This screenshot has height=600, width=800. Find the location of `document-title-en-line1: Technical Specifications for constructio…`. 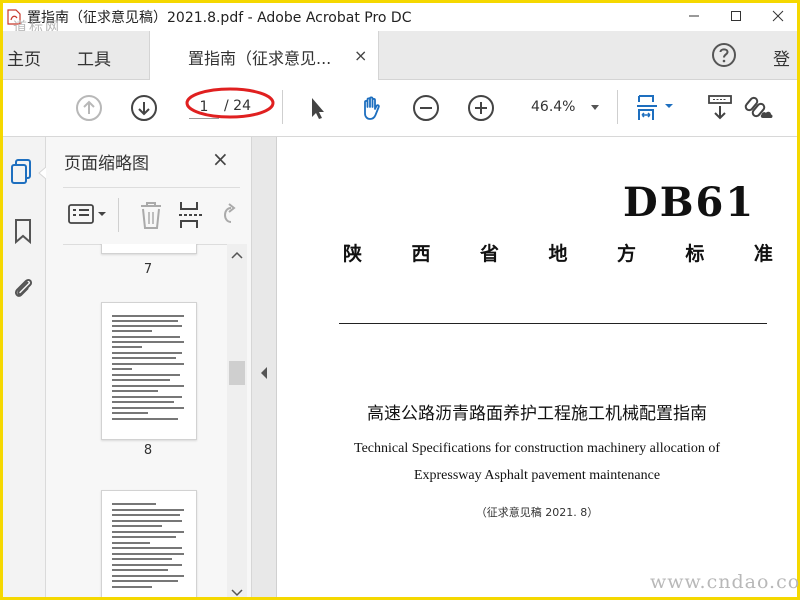

document-title-en-line1: Technical Specifications for constructio… is located at coordinates (537, 448).